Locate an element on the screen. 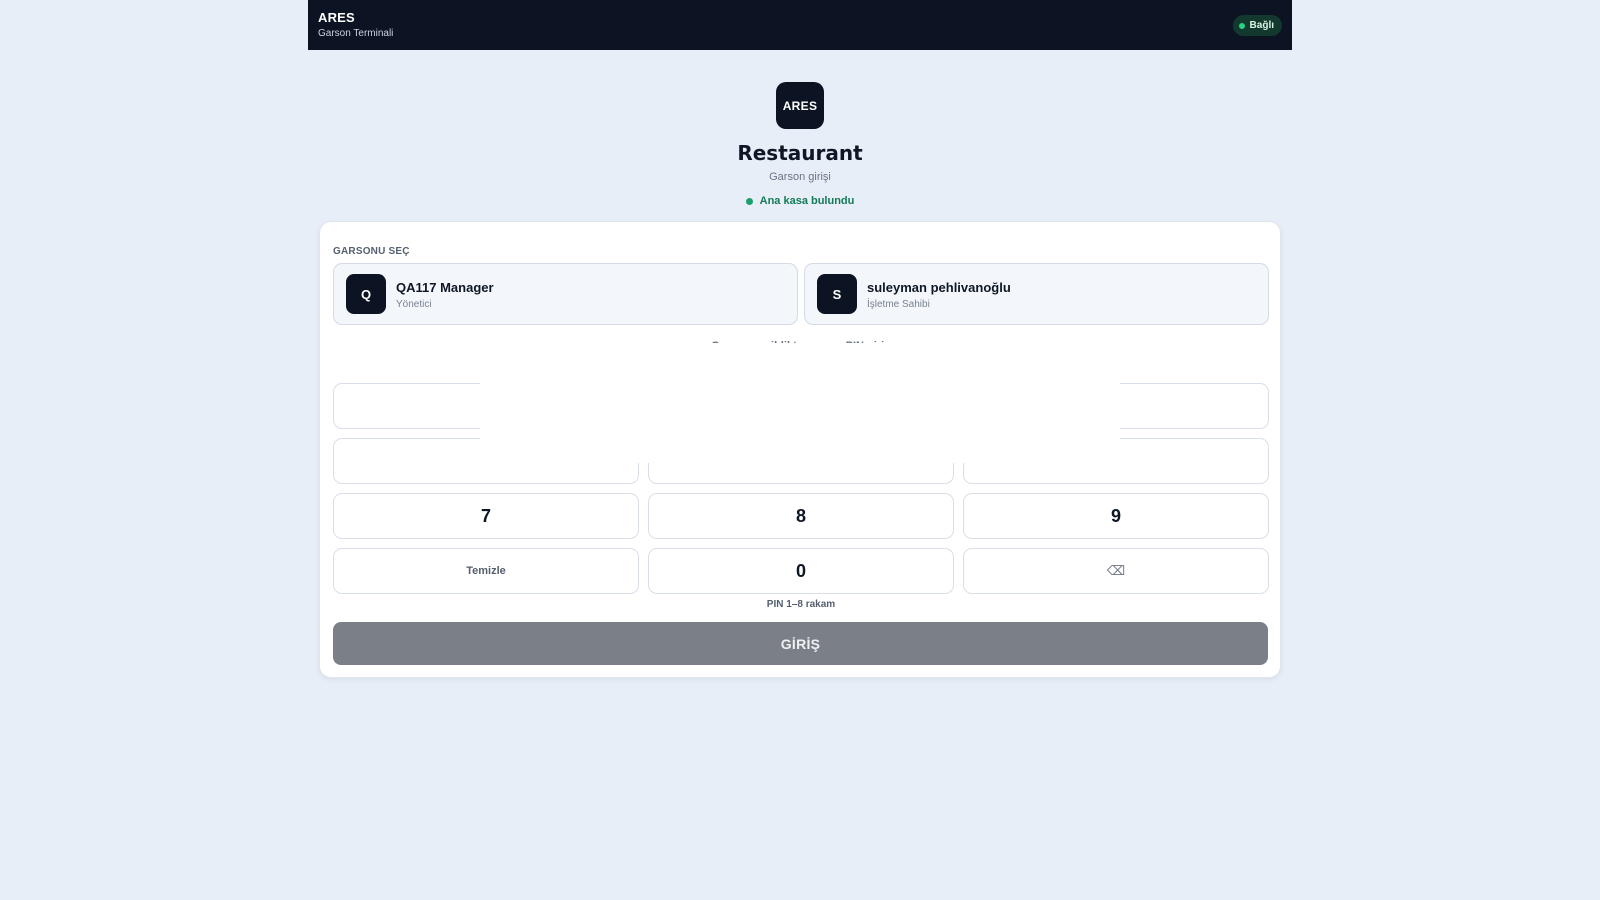  pin-instruction-text: Garson seçildikten sonra PIN girin is located at coordinates (801, 339).